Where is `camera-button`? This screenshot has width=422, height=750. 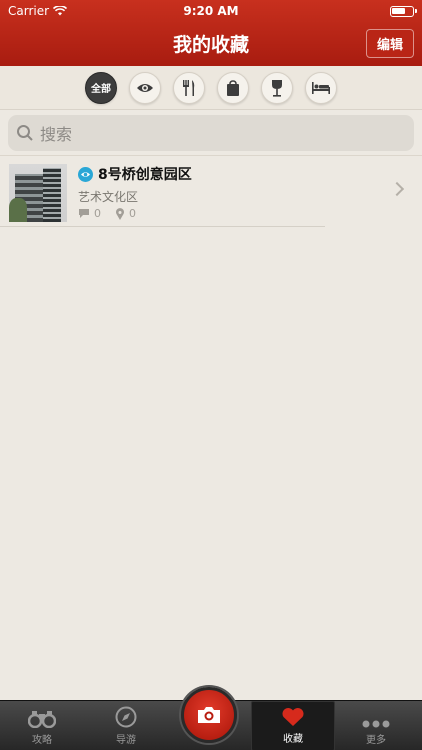 camera-button is located at coordinates (209, 715).